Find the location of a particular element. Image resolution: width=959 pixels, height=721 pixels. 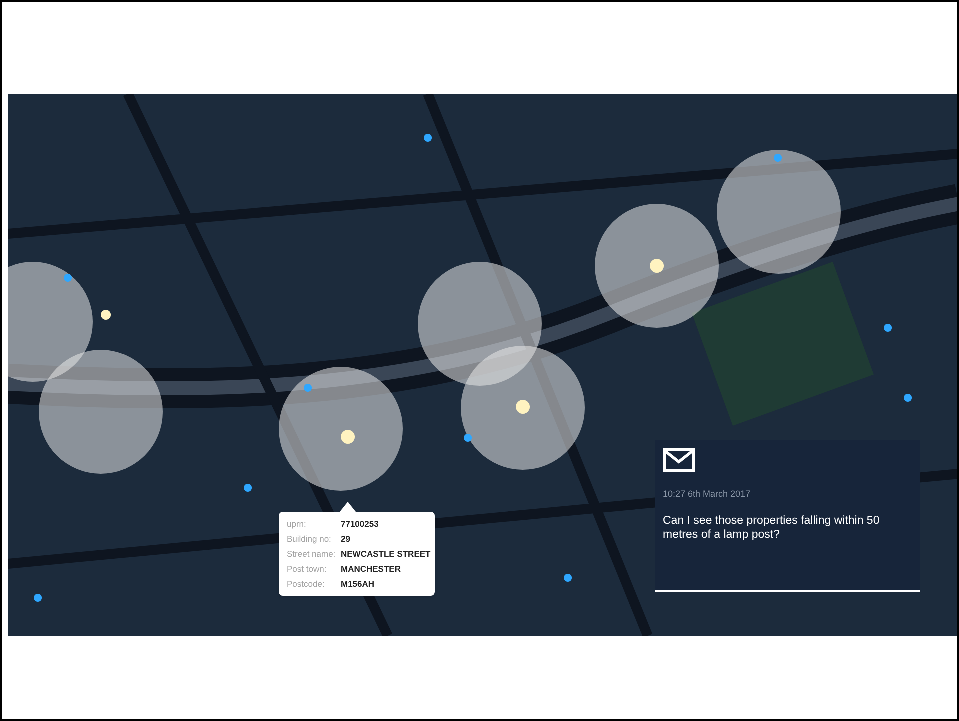

field-label: uprn: is located at coordinates (297, 524).